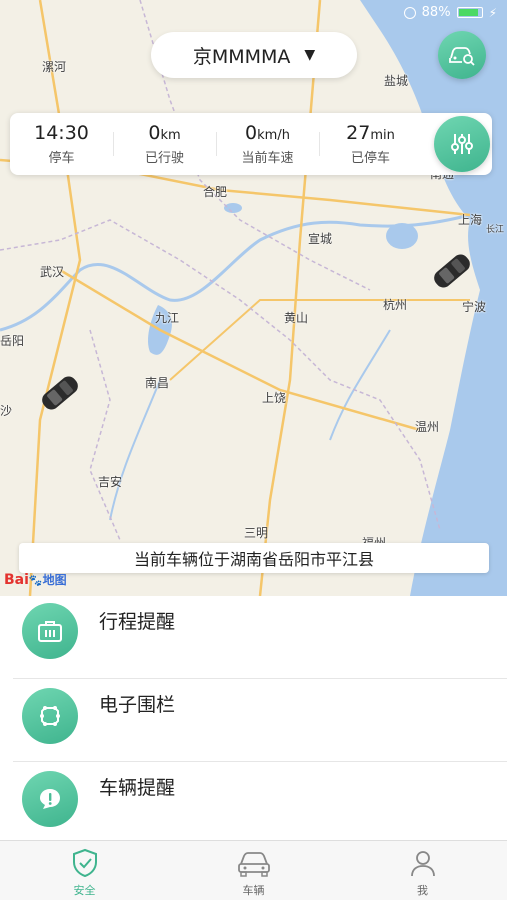 The height and width of the screenshot is (900, 507). I want to click on trip-stats-card: 14:30 停车 0km 已行驶 0km/h 当前车速 27min 已停车, so click(251, 144).